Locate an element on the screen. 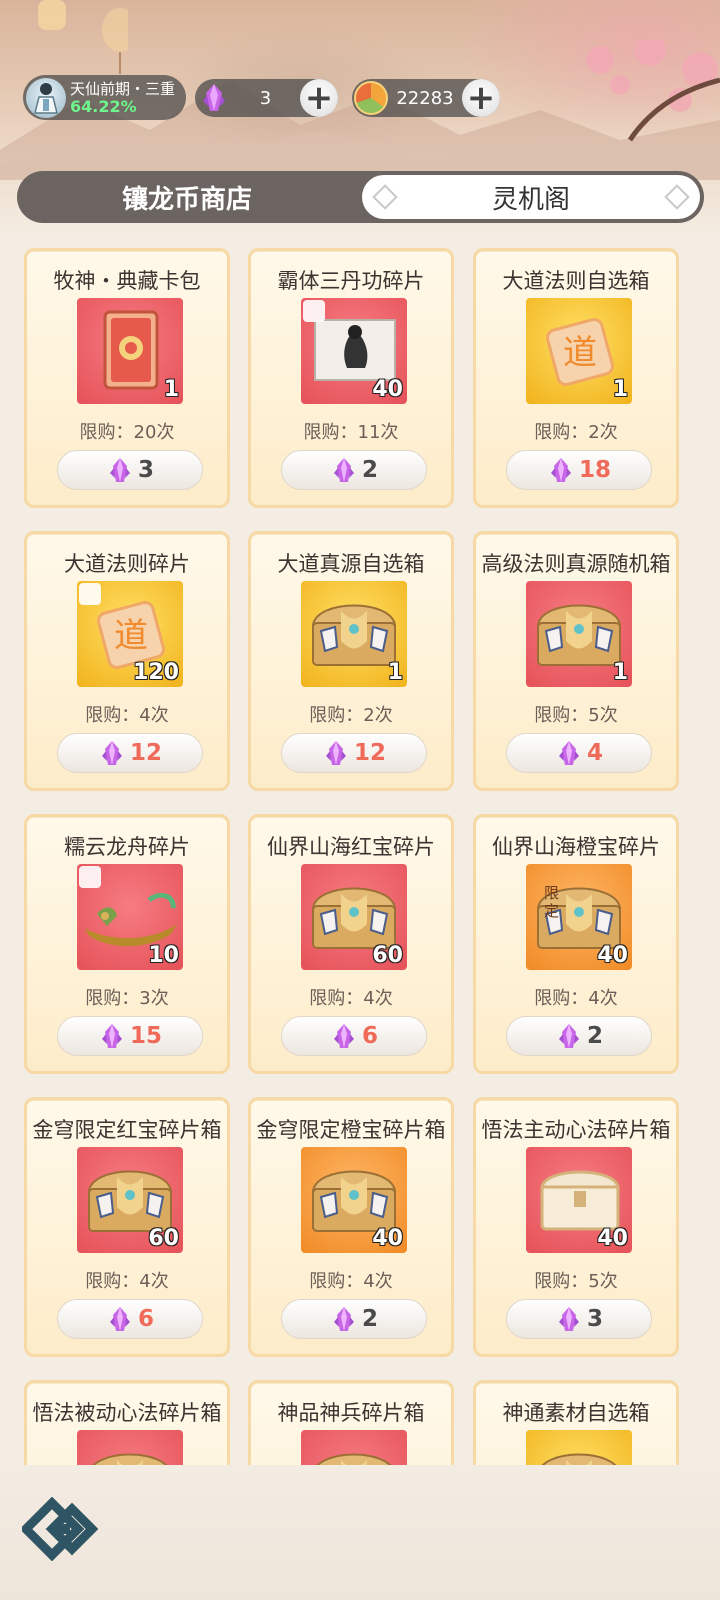 The image size is (720, 1600). shop-item-card: 悟法主动心法碎片箱 40 限购：5次 3 is located at coordinates (576, 1227).